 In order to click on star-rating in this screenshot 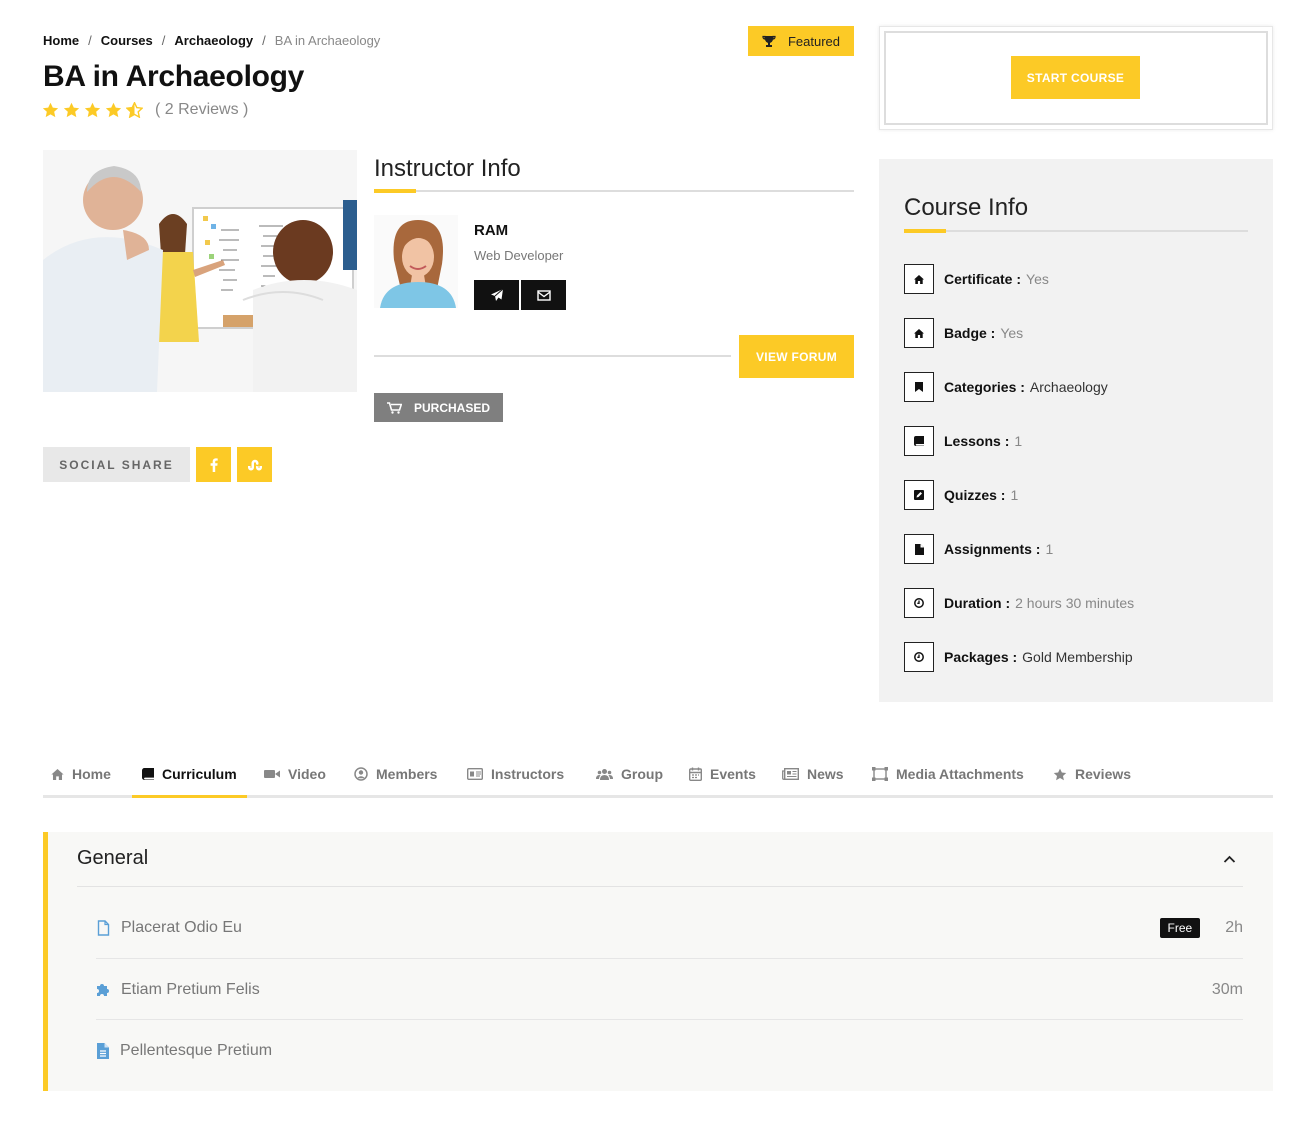, I will do `click(92, 110)`.